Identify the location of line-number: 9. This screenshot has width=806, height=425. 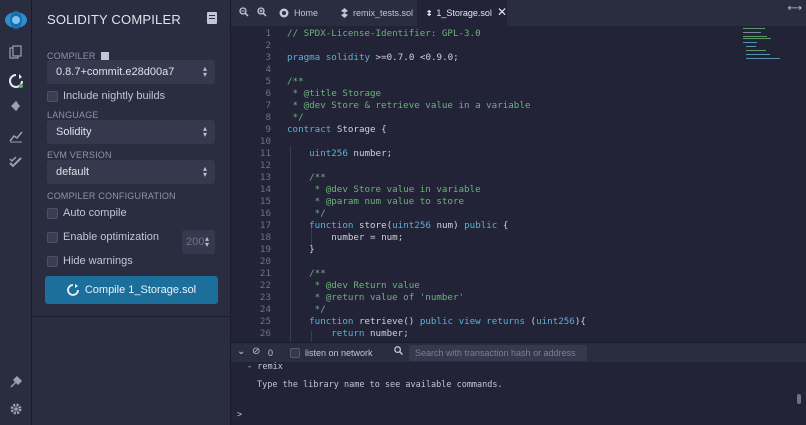
(268, 129).